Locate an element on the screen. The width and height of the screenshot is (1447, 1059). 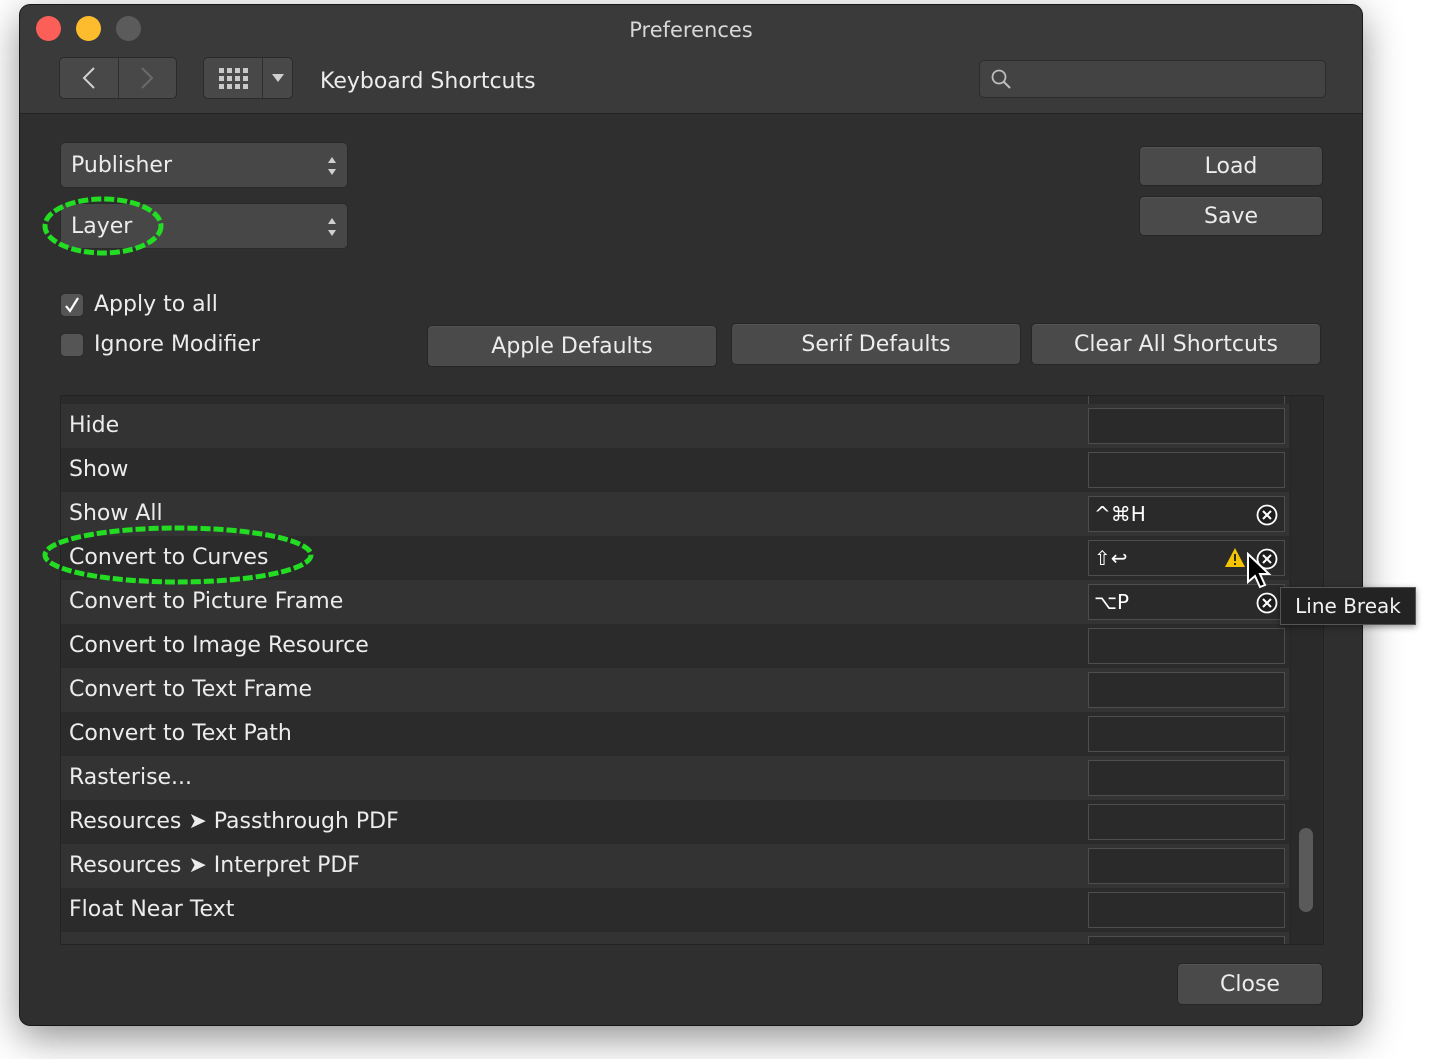
show-all-preferences-control is located at coordinates (248, 78).